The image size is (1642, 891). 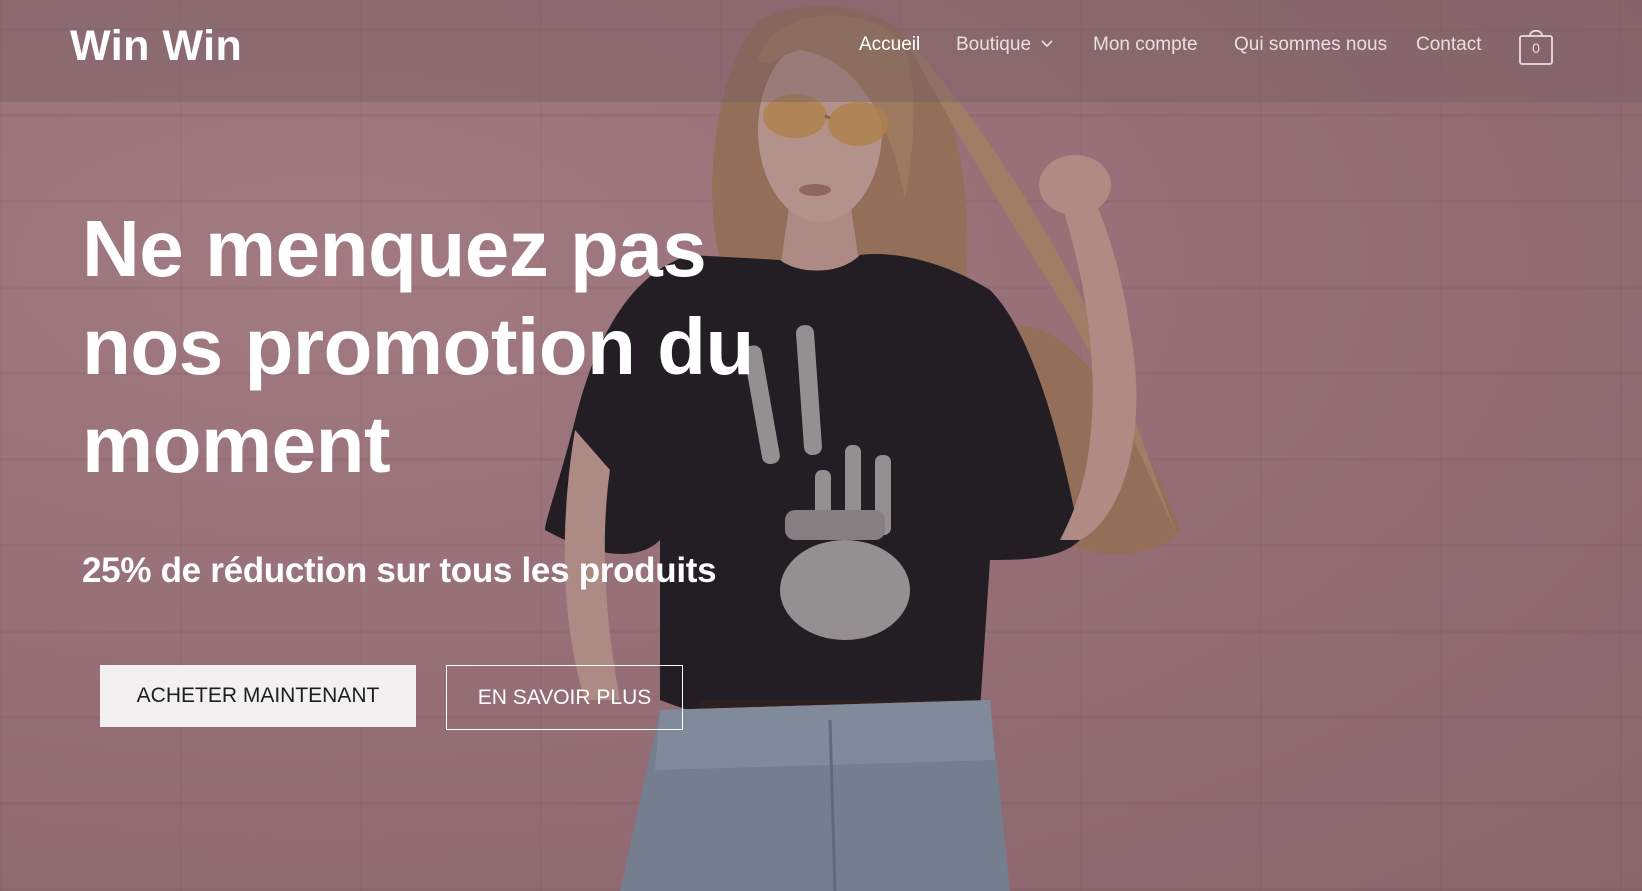 I want to click on nav-item-qui-sommes-nous: Qui sommes nous, so click(x=1310, y=45).